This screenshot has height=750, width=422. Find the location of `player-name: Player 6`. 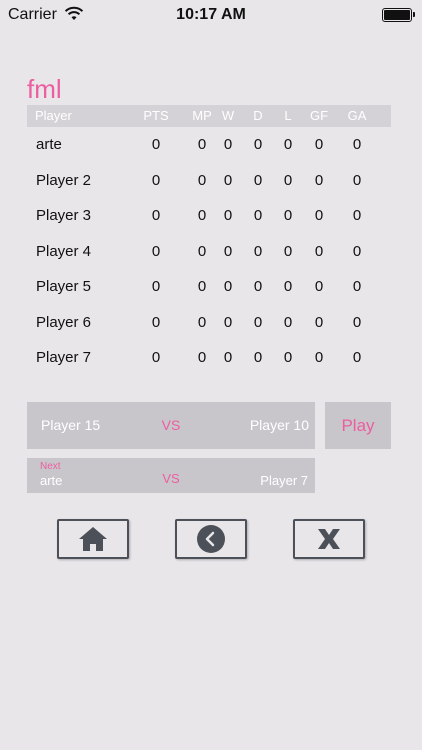

player-name: Player 6 is located at coordinates (64, 322).